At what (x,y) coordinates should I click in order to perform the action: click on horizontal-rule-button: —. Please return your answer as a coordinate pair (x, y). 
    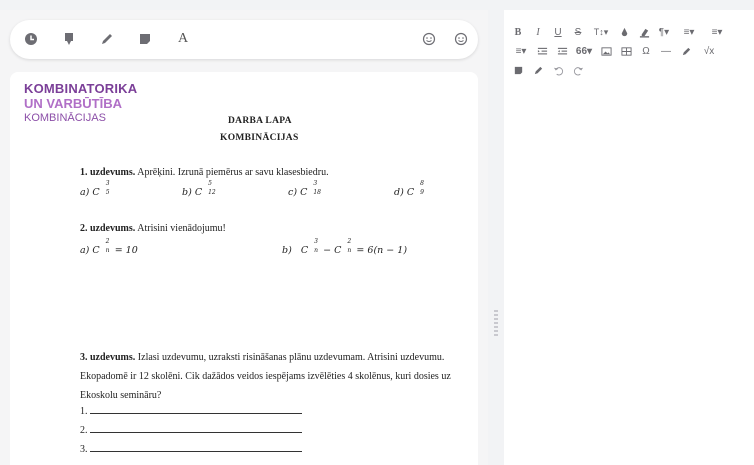
    Looking at the image, I should click on (666, 51).